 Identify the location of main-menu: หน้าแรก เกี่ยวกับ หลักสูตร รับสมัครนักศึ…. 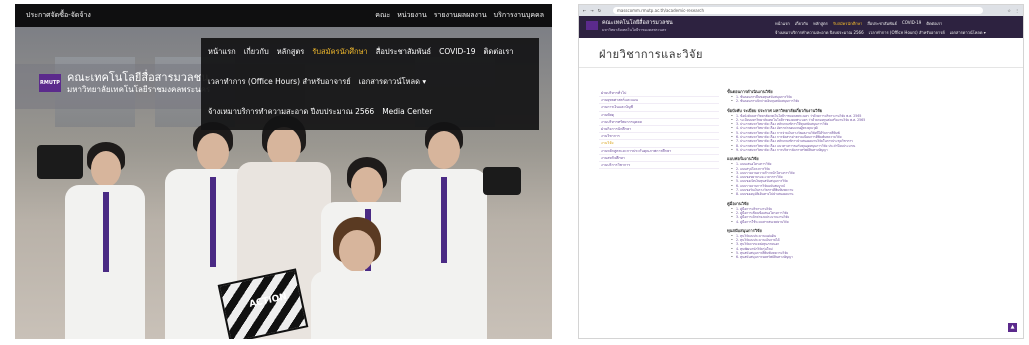
(370, 84).